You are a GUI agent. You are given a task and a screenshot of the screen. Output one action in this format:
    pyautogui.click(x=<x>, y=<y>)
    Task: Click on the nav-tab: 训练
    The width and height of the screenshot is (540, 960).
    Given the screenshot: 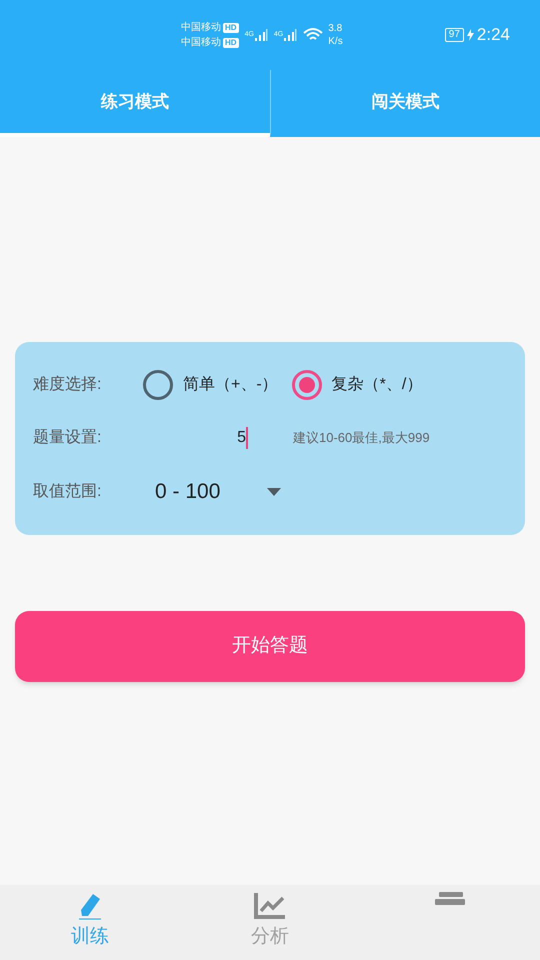 What is the action you would take?
    pyautogui.click(x=90, y=922)
    